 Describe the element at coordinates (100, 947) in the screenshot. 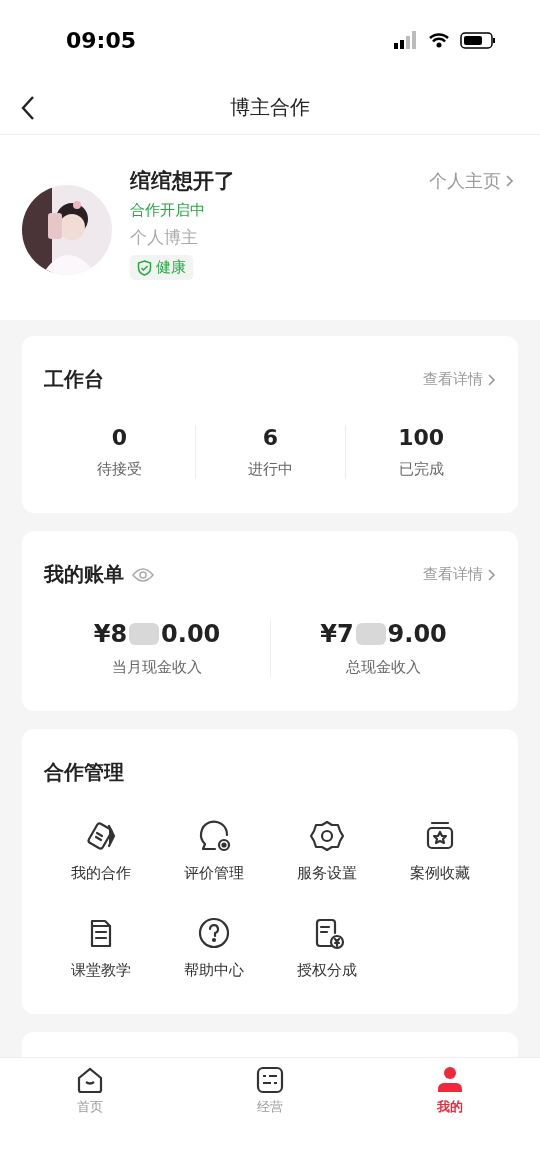

I see `menu-item: 课堂教学` at that location.